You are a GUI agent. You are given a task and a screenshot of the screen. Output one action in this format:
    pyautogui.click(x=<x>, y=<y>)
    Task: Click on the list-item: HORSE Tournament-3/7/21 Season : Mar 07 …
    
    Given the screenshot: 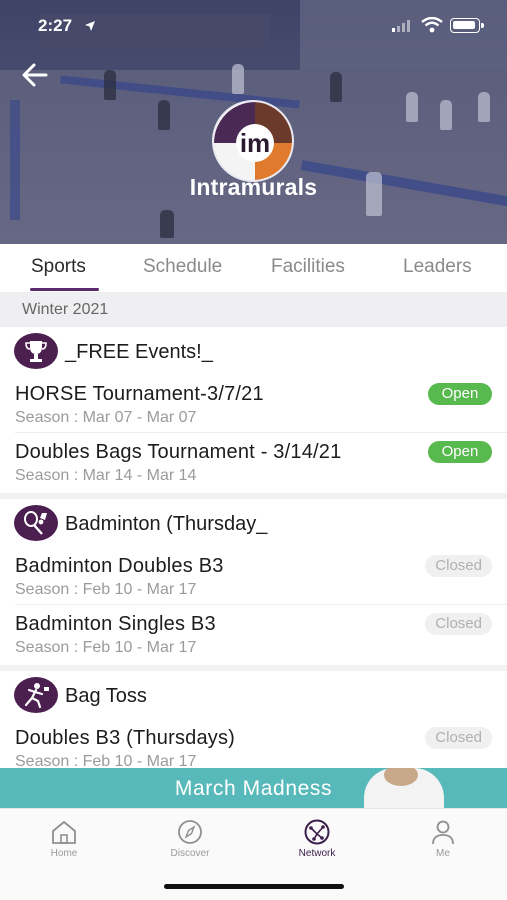 What is the action you would take?
    pyautogui.click(x=253, y=404)
    